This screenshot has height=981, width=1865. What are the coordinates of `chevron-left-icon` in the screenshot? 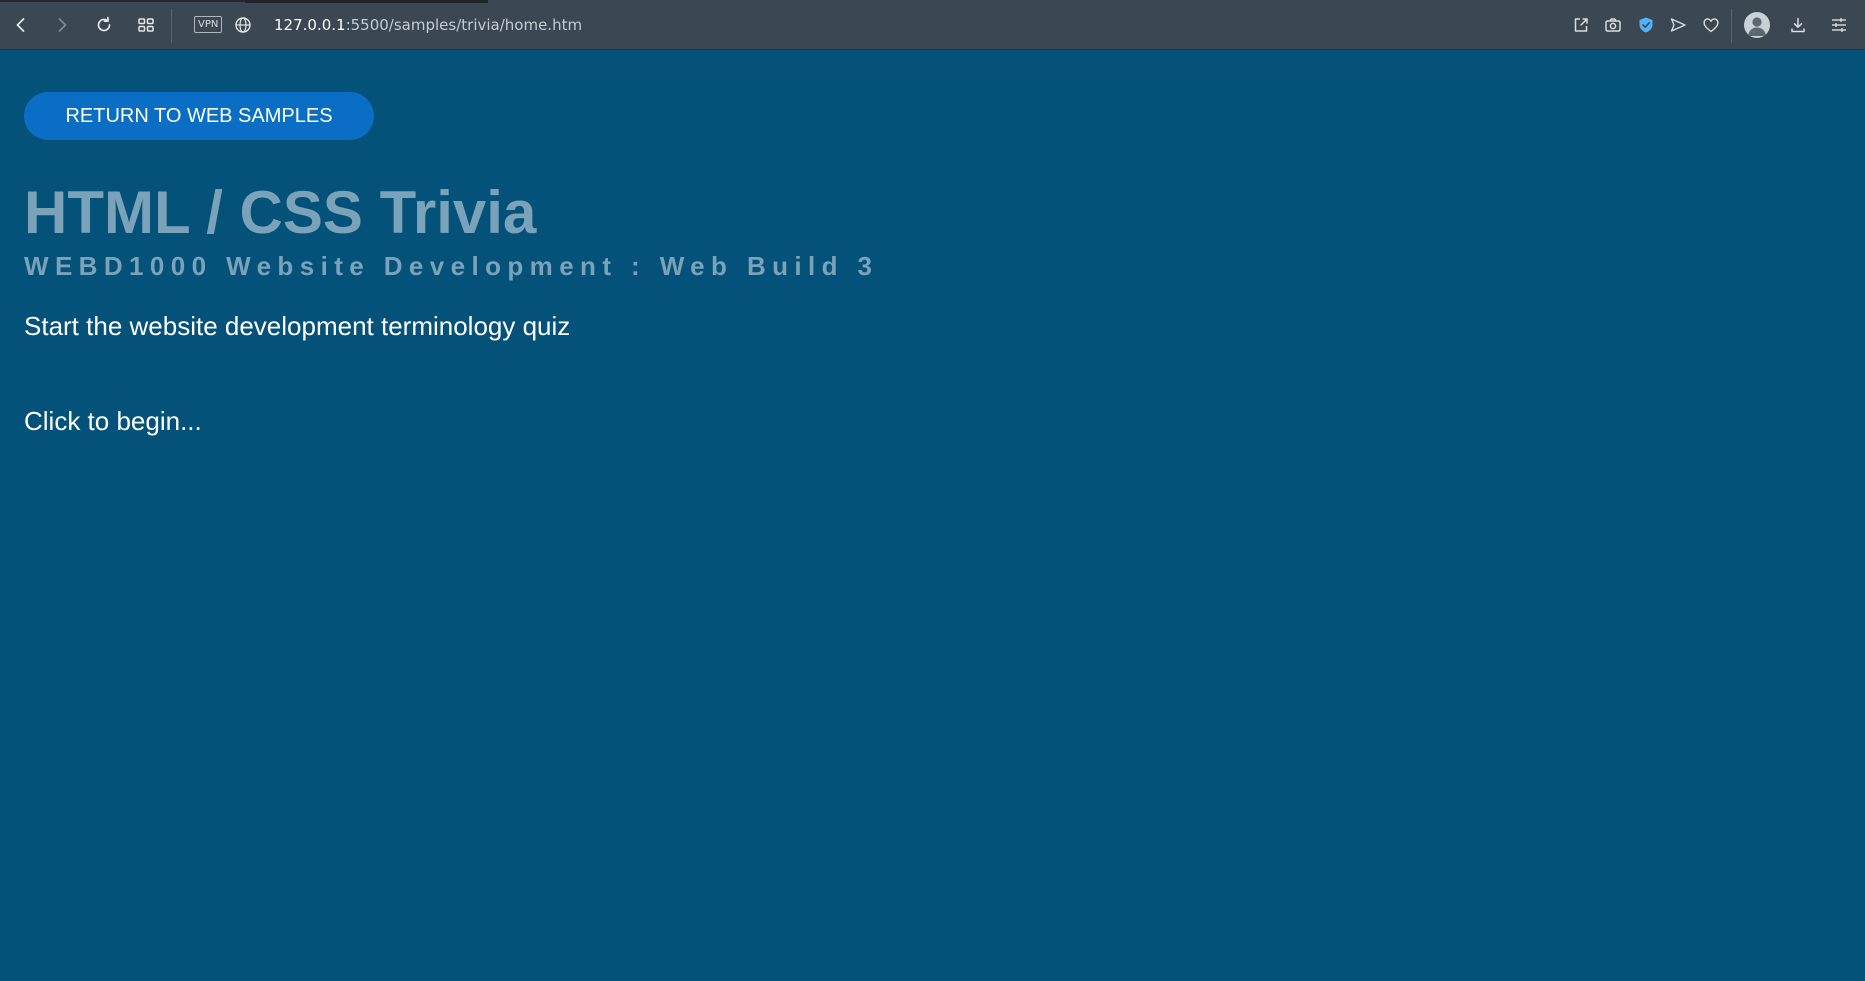 It's located at (20, 25).